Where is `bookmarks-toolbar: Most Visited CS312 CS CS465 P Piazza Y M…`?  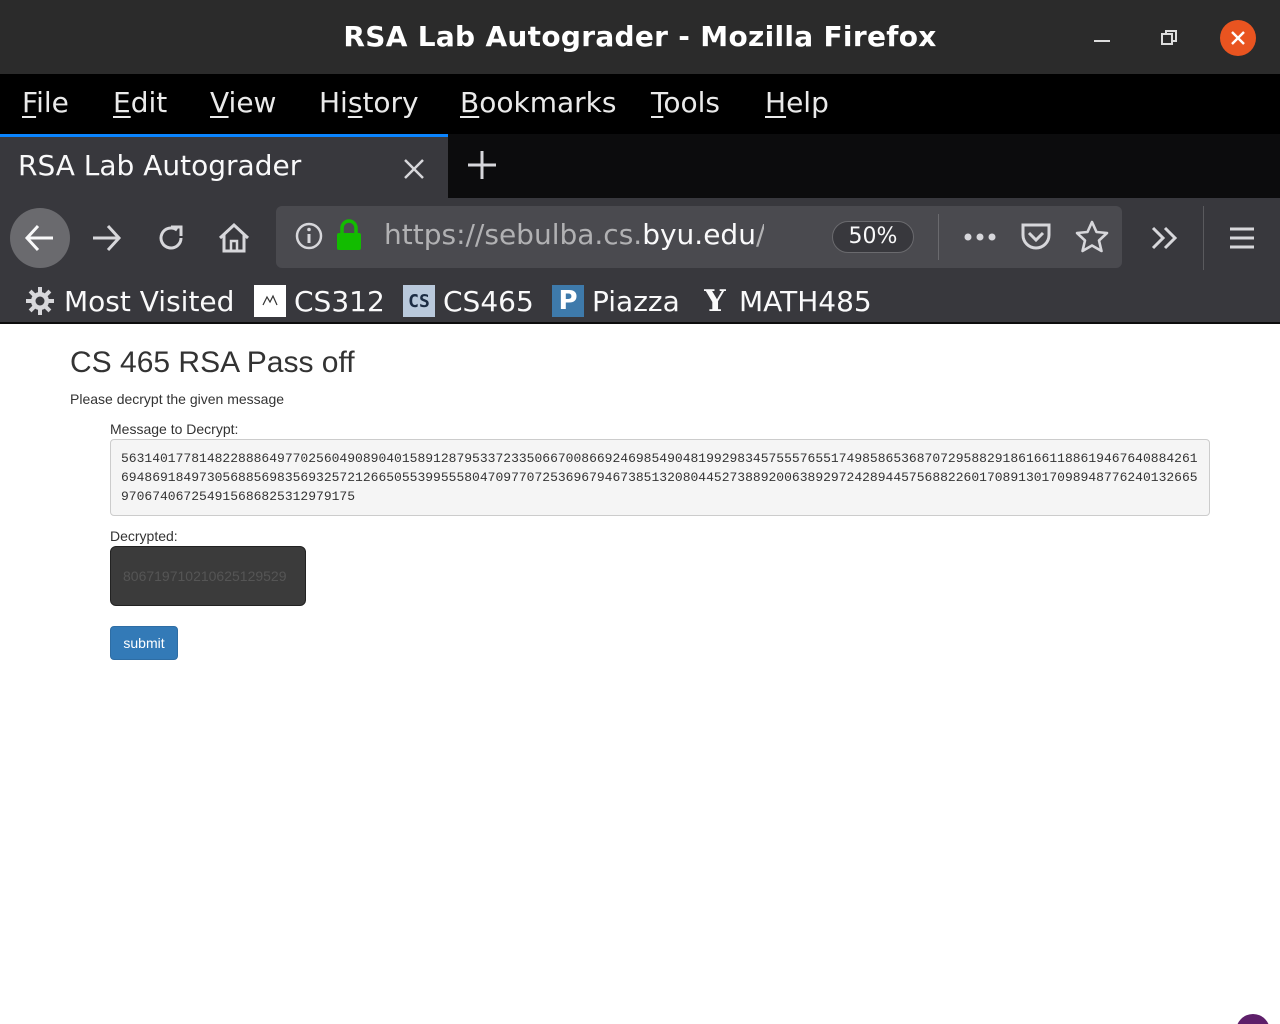
bookmarks-toolbar: Most Visited CS312 CS CS465 P Piazza Y M… is located at coordinates (640, 301).